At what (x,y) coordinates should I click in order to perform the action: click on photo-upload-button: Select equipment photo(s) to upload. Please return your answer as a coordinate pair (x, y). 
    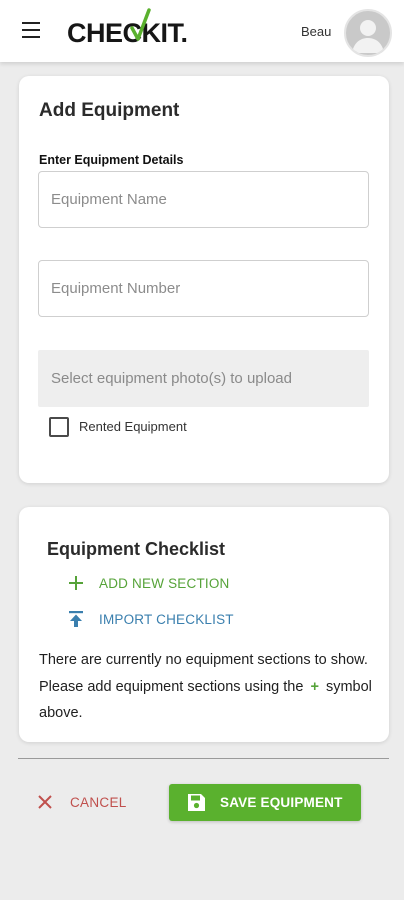
    Looking at the image, I should click on (203, 378).